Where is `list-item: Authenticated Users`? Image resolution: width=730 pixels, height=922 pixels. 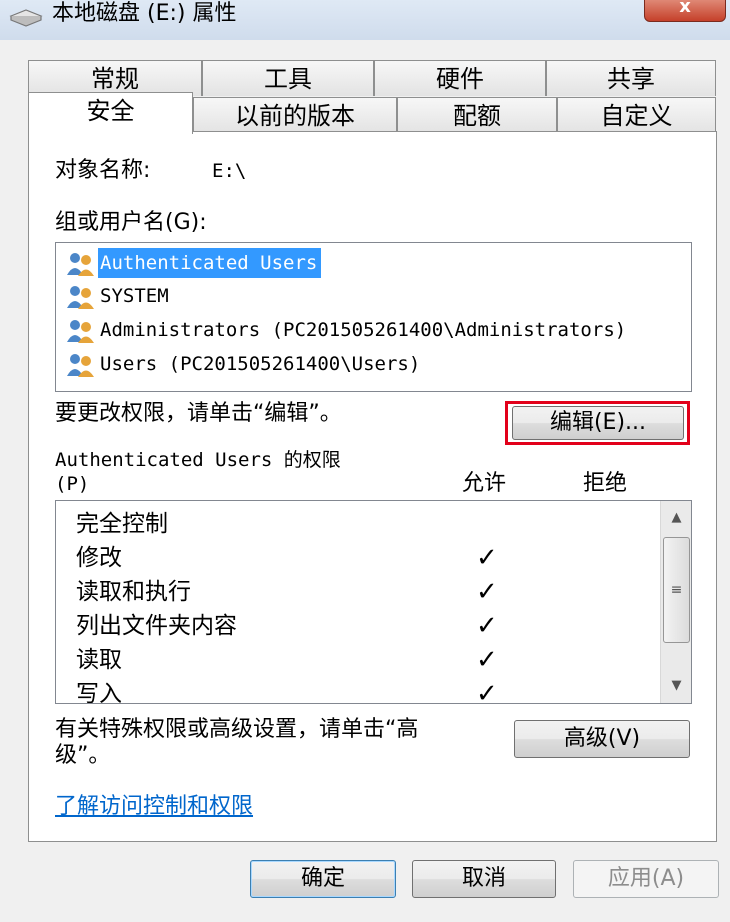
list-item: Authenticated Users is located at coordinates (376, 263).